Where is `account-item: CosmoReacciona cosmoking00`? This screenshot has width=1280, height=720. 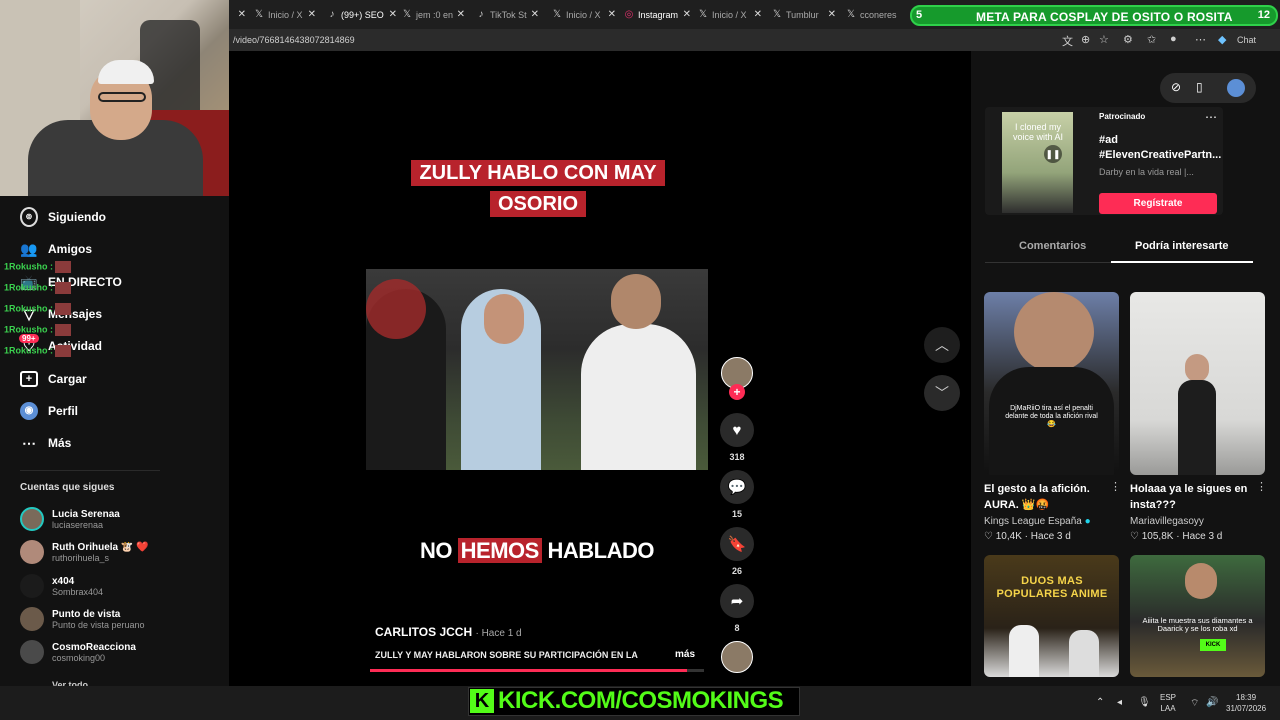
account-item: CosmoReacciona cosmoking00 is located at coordinates (78, 652).